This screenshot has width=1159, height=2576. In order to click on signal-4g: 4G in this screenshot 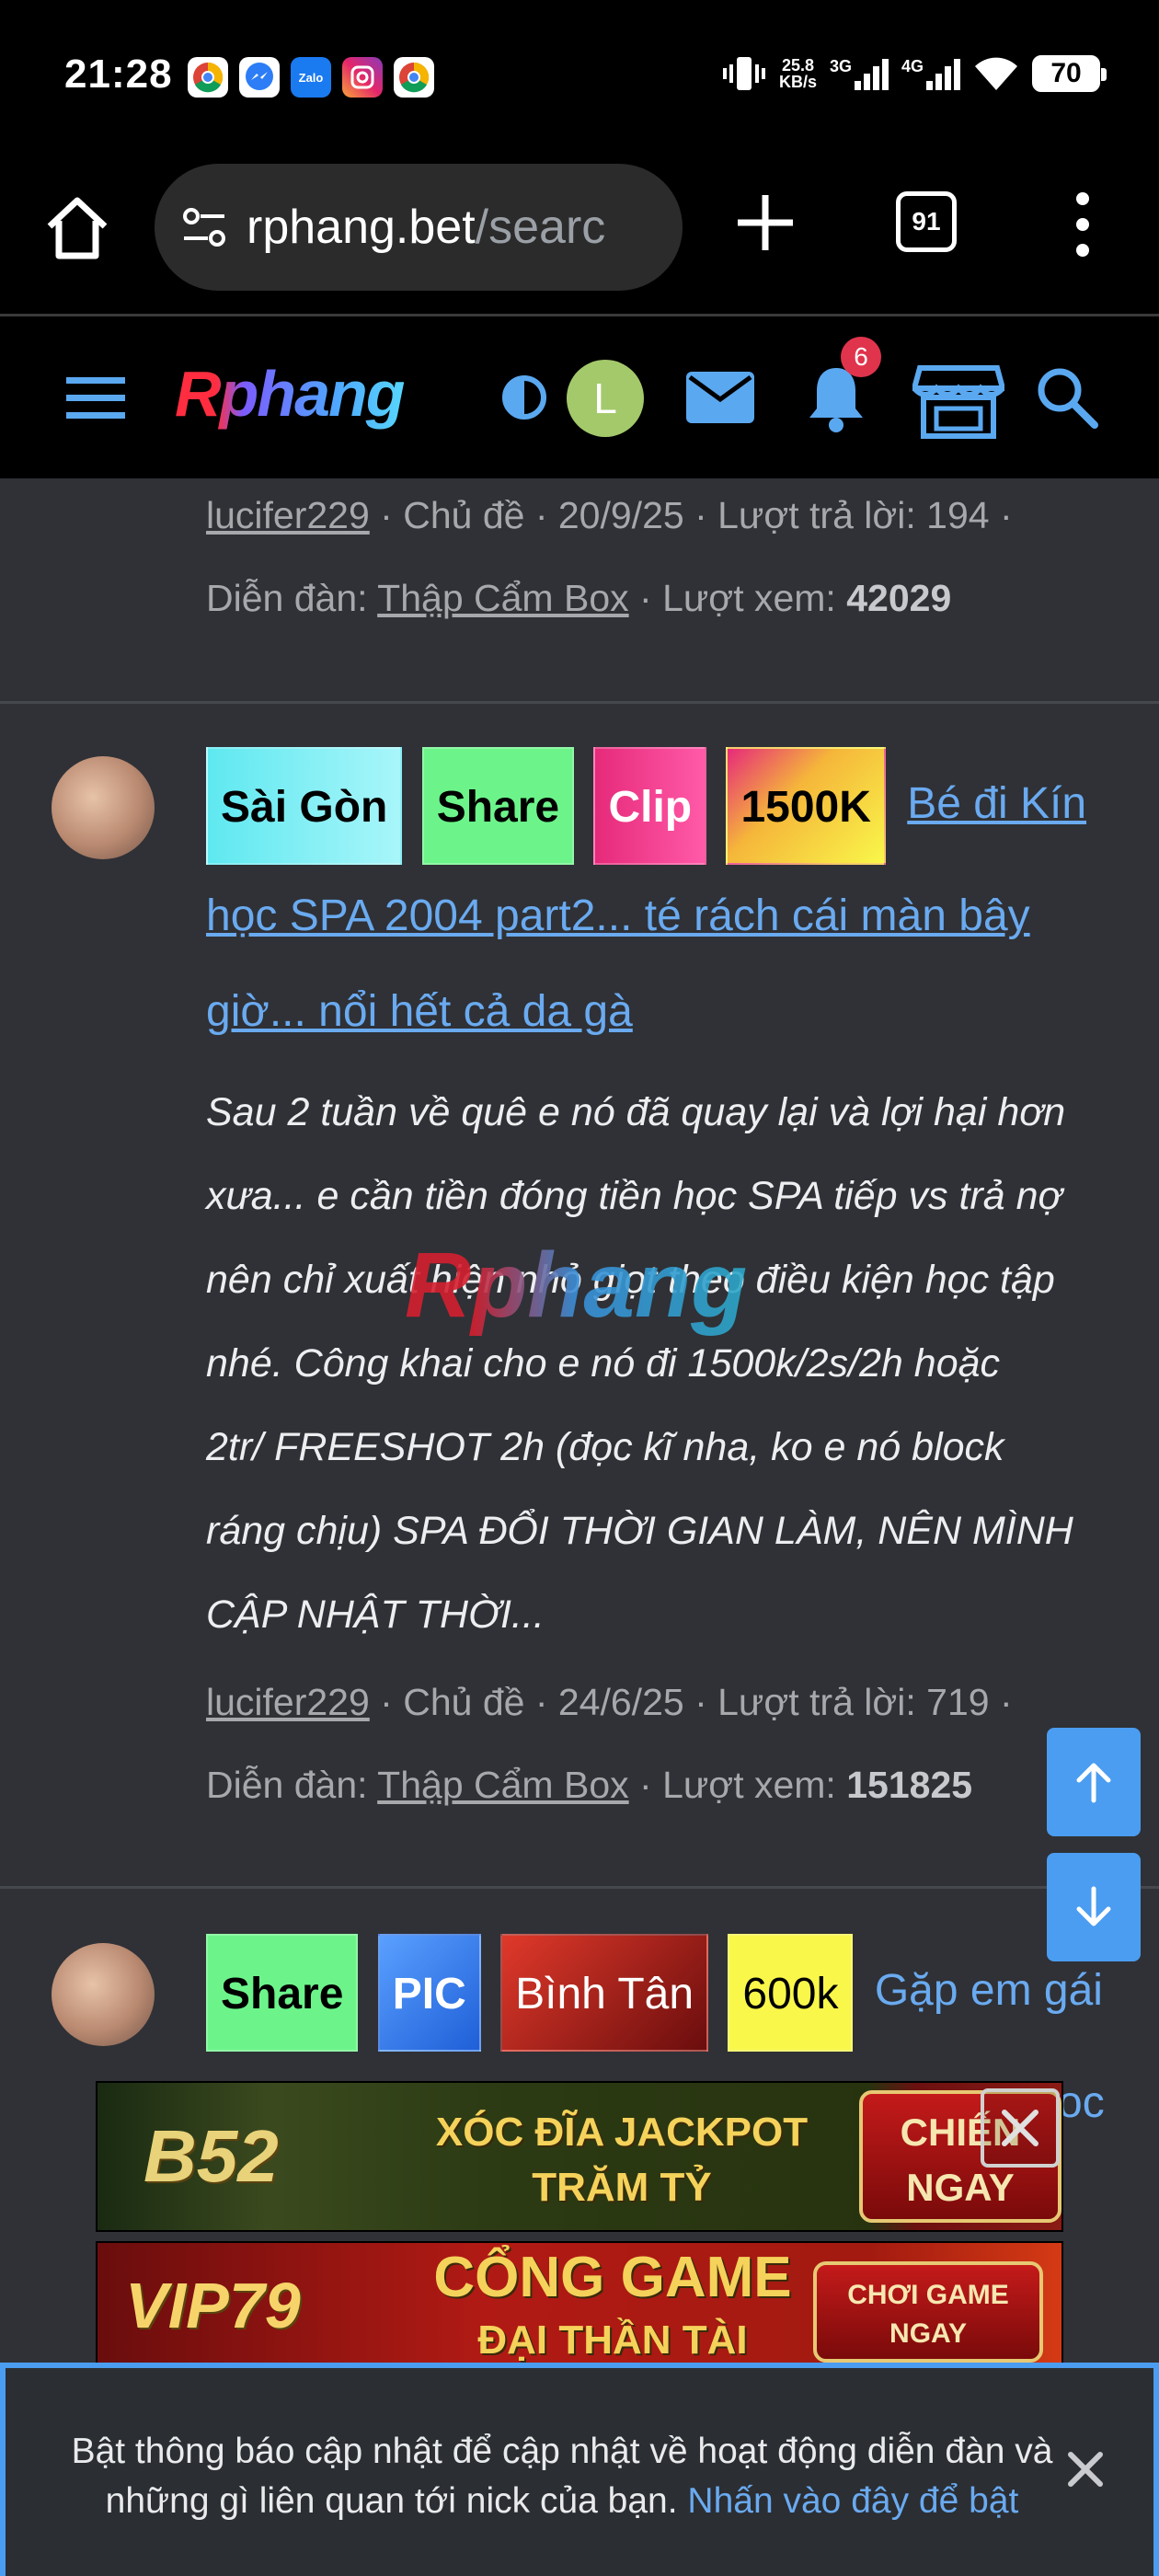, I will do `click(930, 73)`.